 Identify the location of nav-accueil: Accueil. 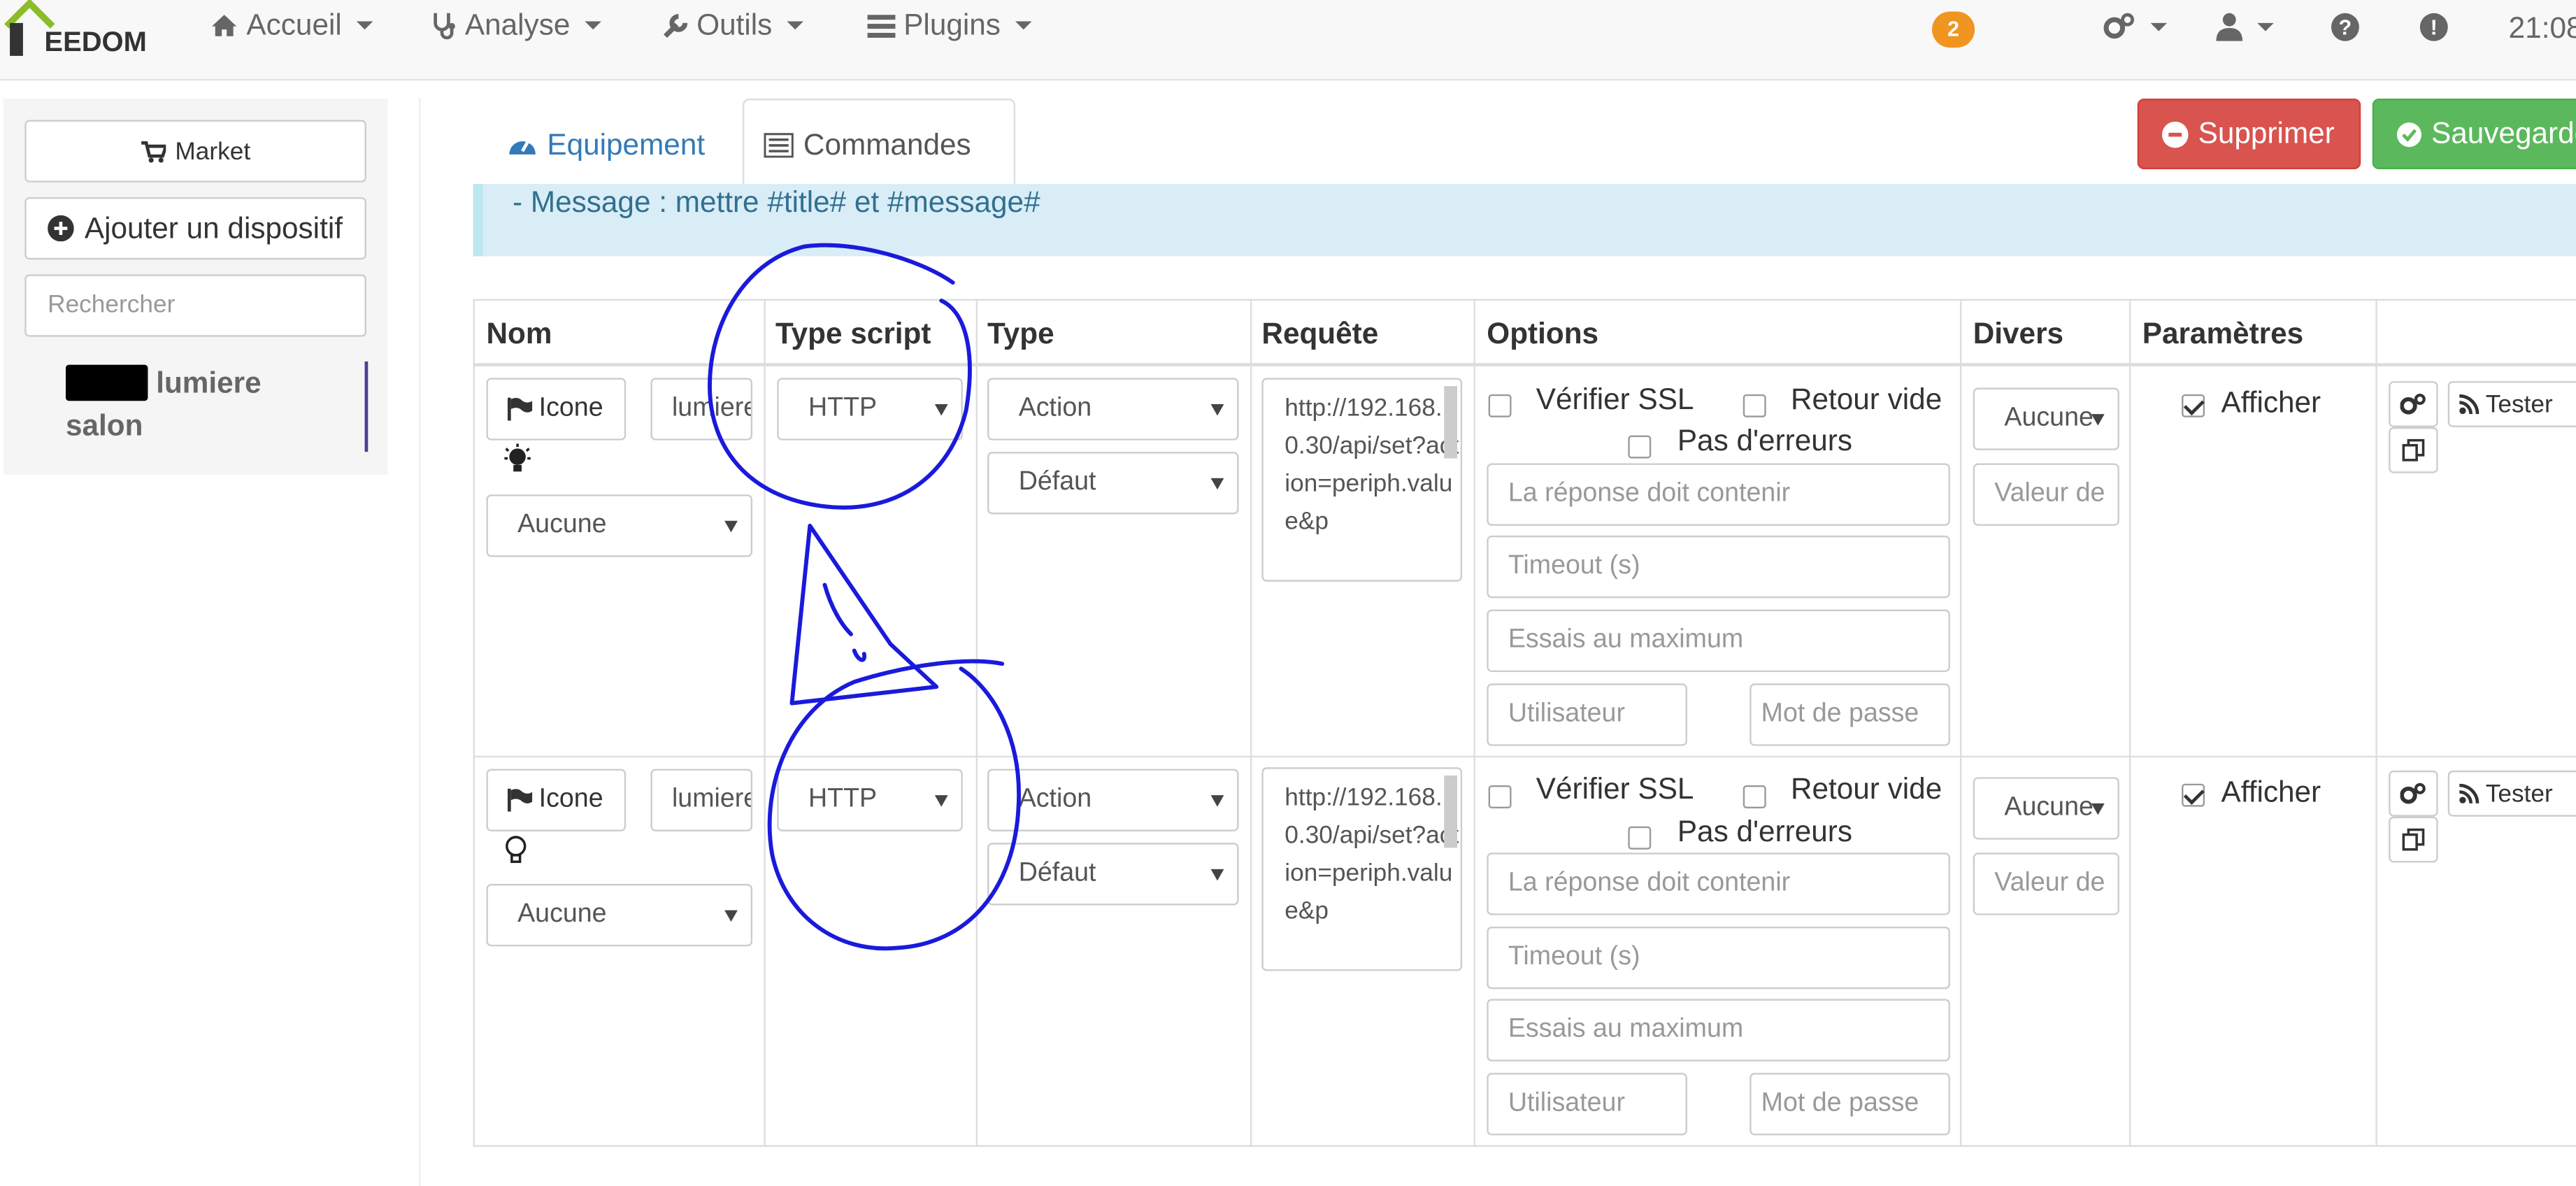
(291, 26).